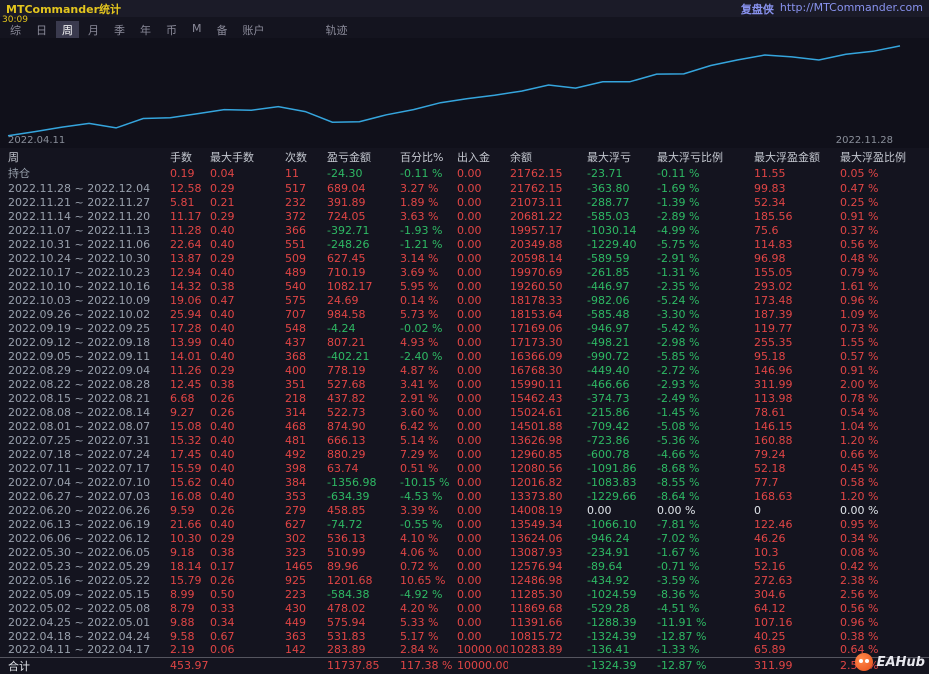 This screenshot has width=929, height=674. I want to click on tab-trajectory: 轨迹, so click(337, 30).